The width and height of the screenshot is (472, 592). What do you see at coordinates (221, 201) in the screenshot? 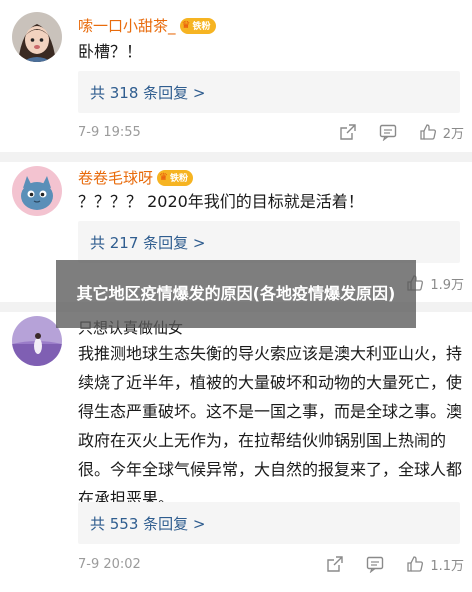
I see `comment-text: ？？？？ 2020年我们的目标就是活着！` at bounding box center [221, 201].